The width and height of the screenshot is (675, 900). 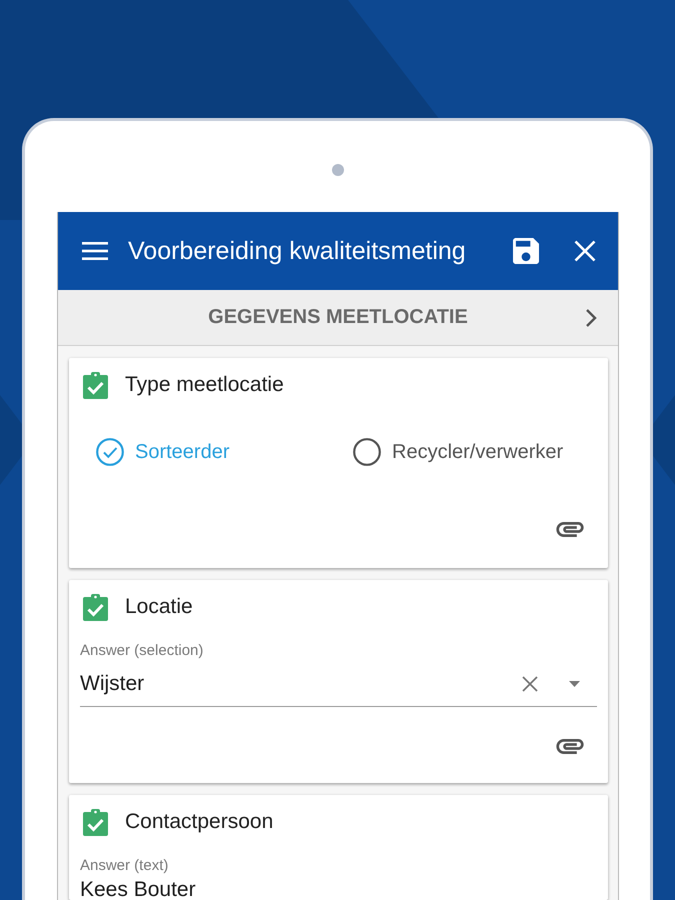 I want to click on question-title: Type meetlocatie, so click(x=204, y=385).